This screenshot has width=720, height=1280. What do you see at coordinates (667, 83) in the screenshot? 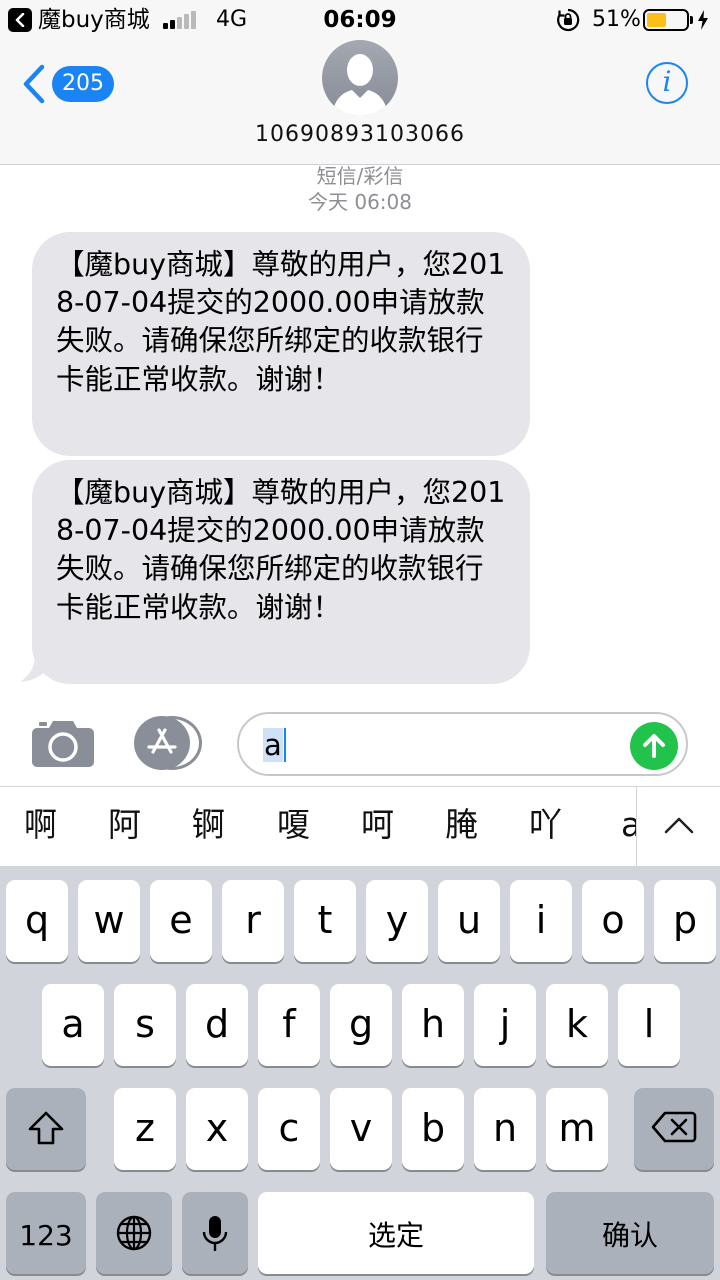
I see `info-icon: i` at bounding box center [667, 83].